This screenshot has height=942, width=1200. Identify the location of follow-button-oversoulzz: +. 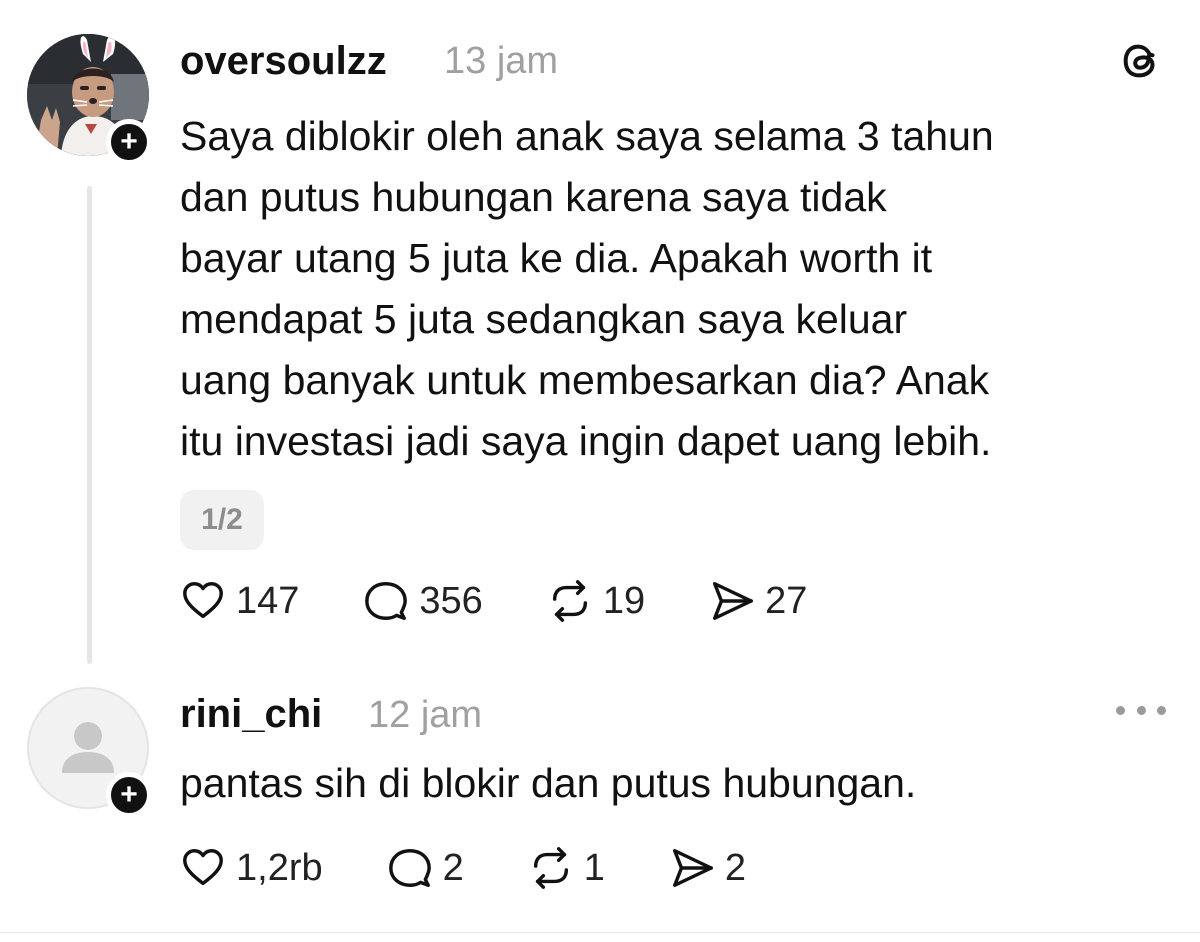
(129, 142).